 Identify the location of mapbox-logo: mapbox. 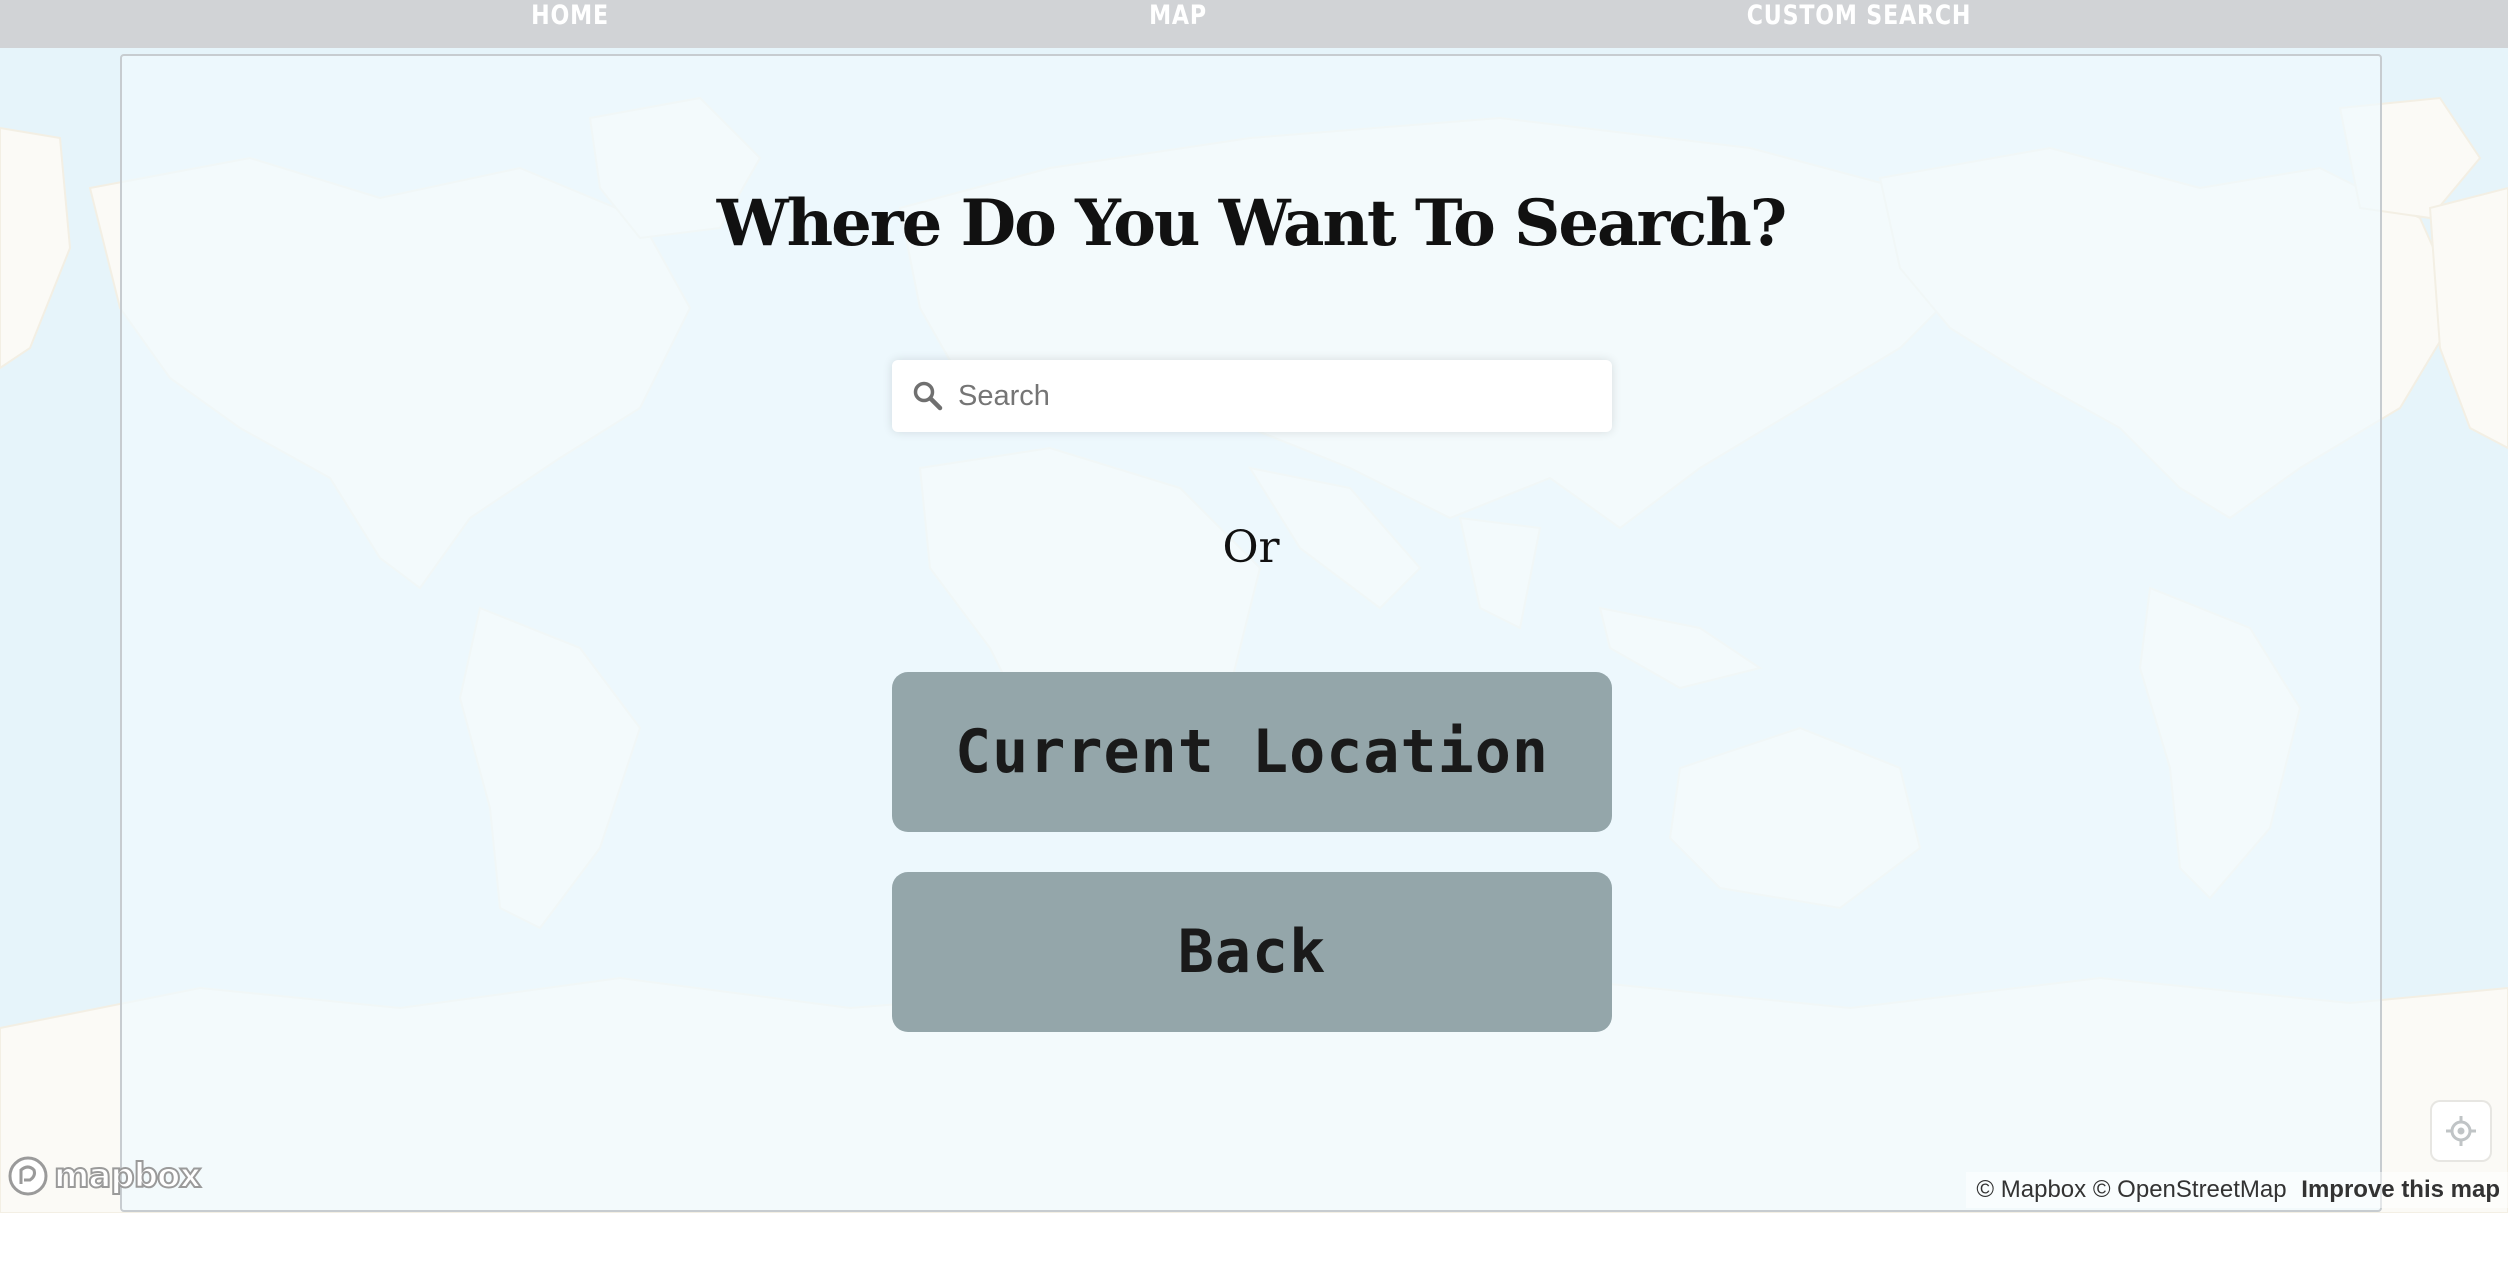
(104, 1176).